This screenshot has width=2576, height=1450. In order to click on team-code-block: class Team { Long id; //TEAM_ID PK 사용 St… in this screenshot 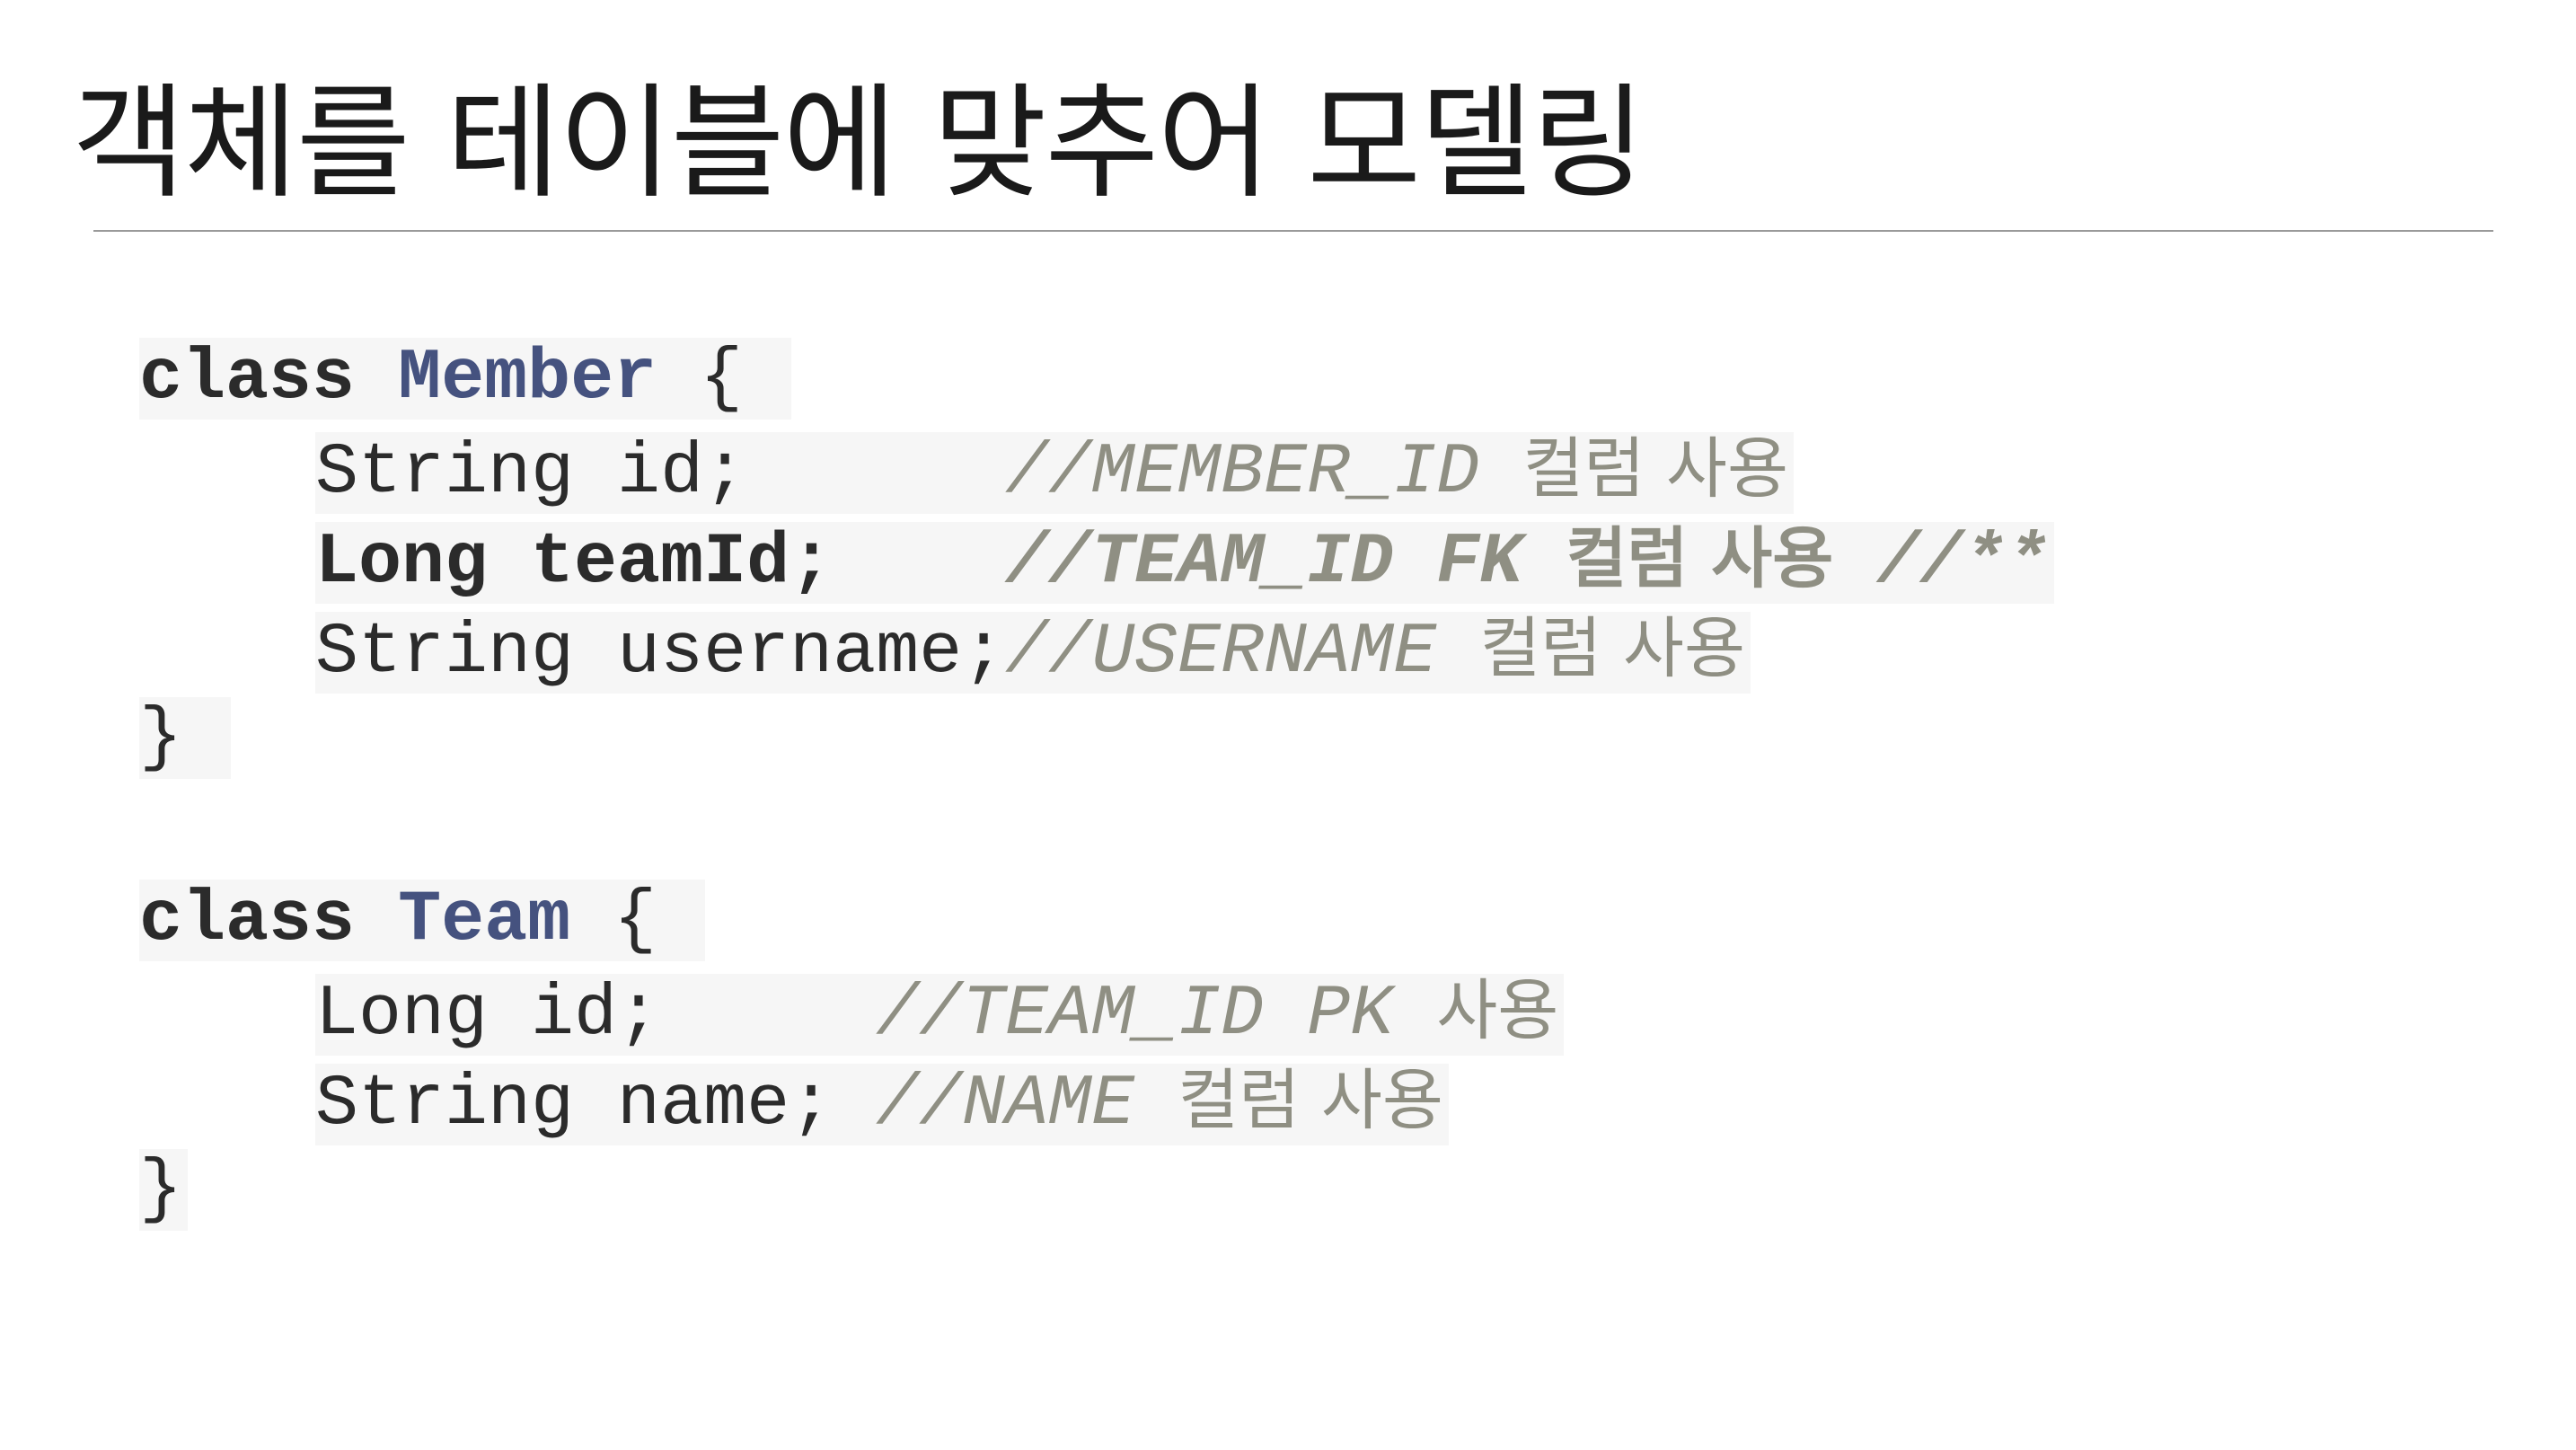, I will do `click(852, 1055)`.